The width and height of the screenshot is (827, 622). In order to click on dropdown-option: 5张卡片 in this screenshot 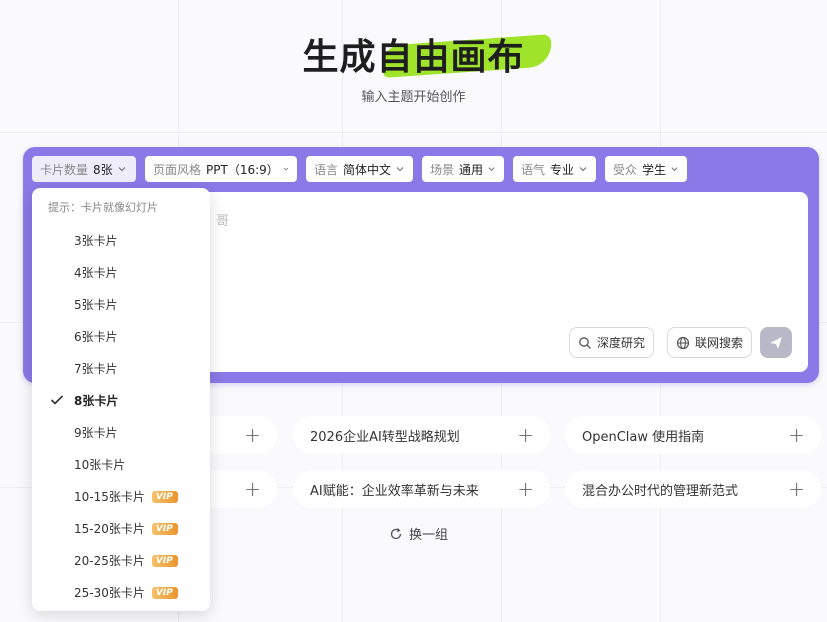, I will do `click(121, 304)`.